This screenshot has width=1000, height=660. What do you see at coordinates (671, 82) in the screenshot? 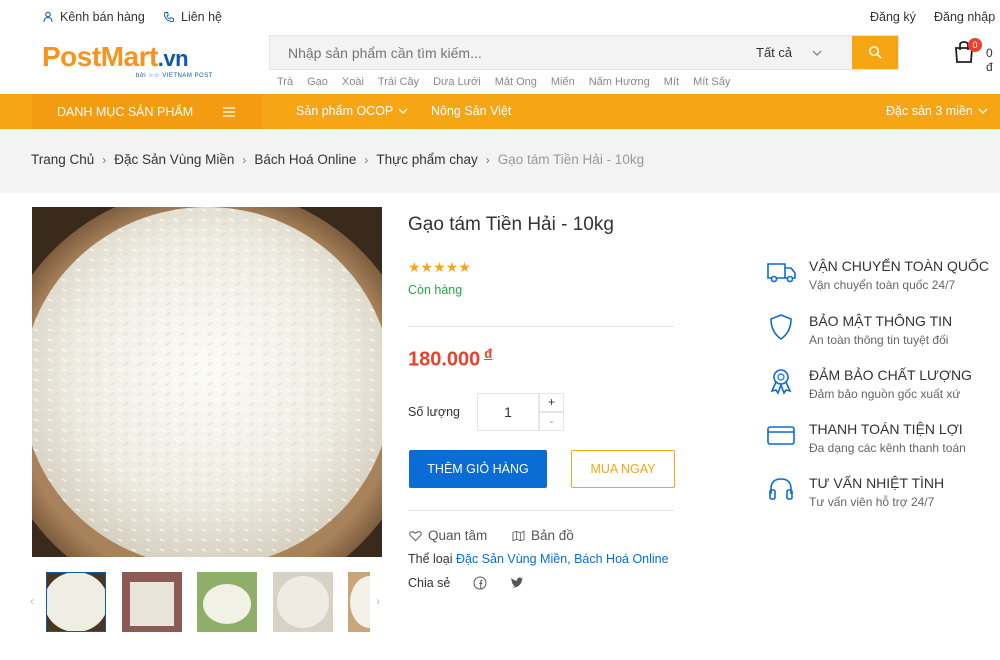
I see `search-tag: Mít` at bounding box center [671, 82].